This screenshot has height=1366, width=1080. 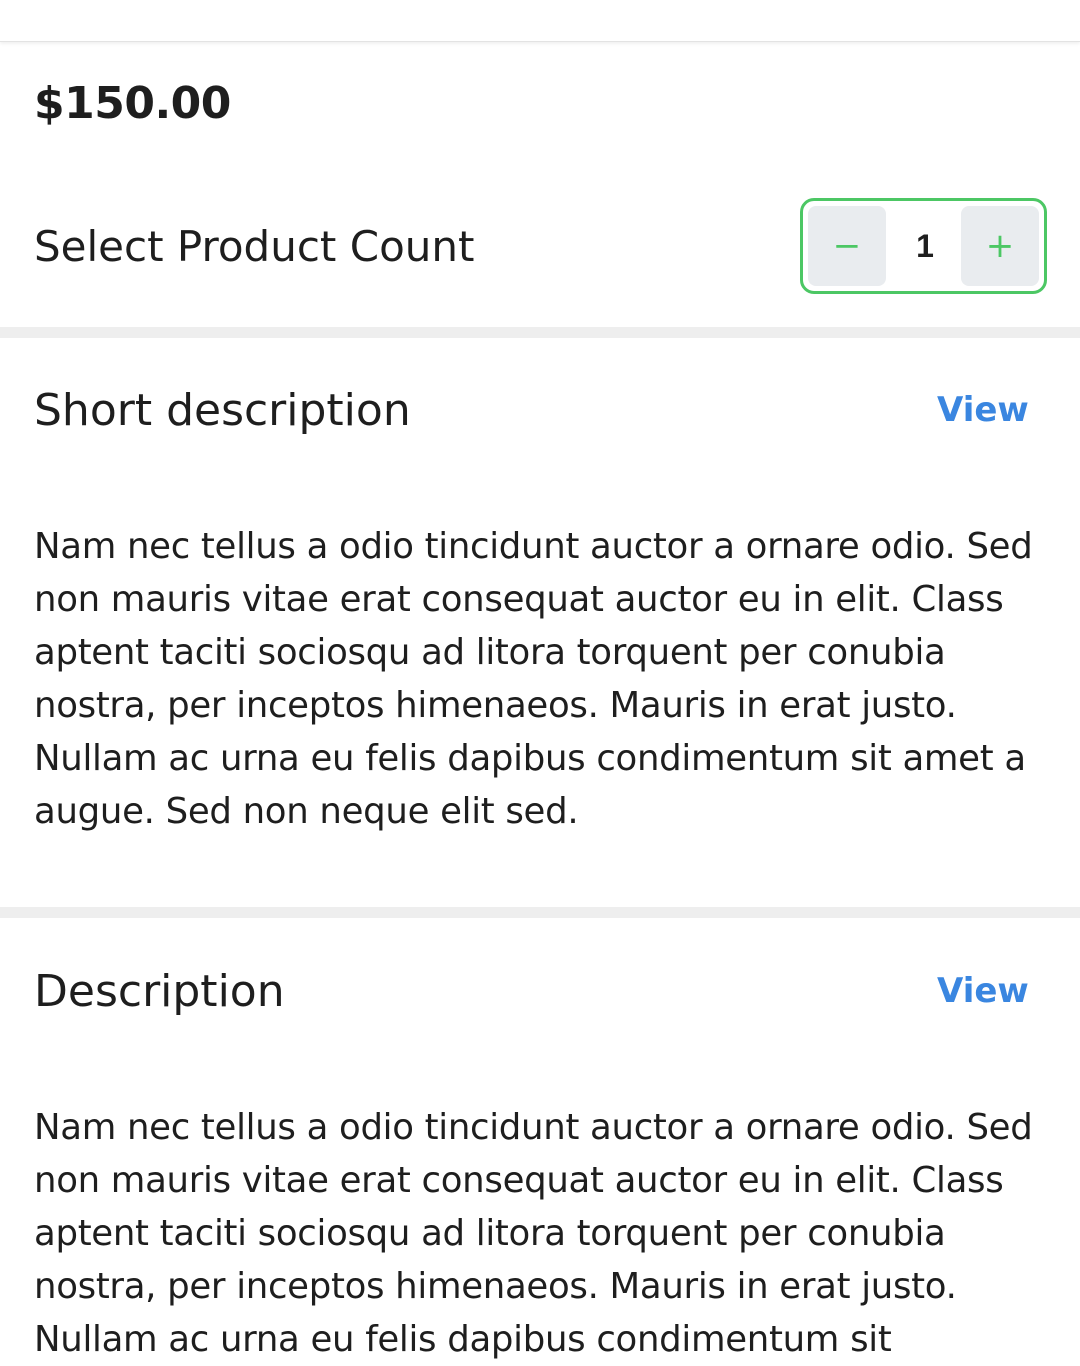 I want to click on increase-quantity-button: +, so click(x=1000, y=246).